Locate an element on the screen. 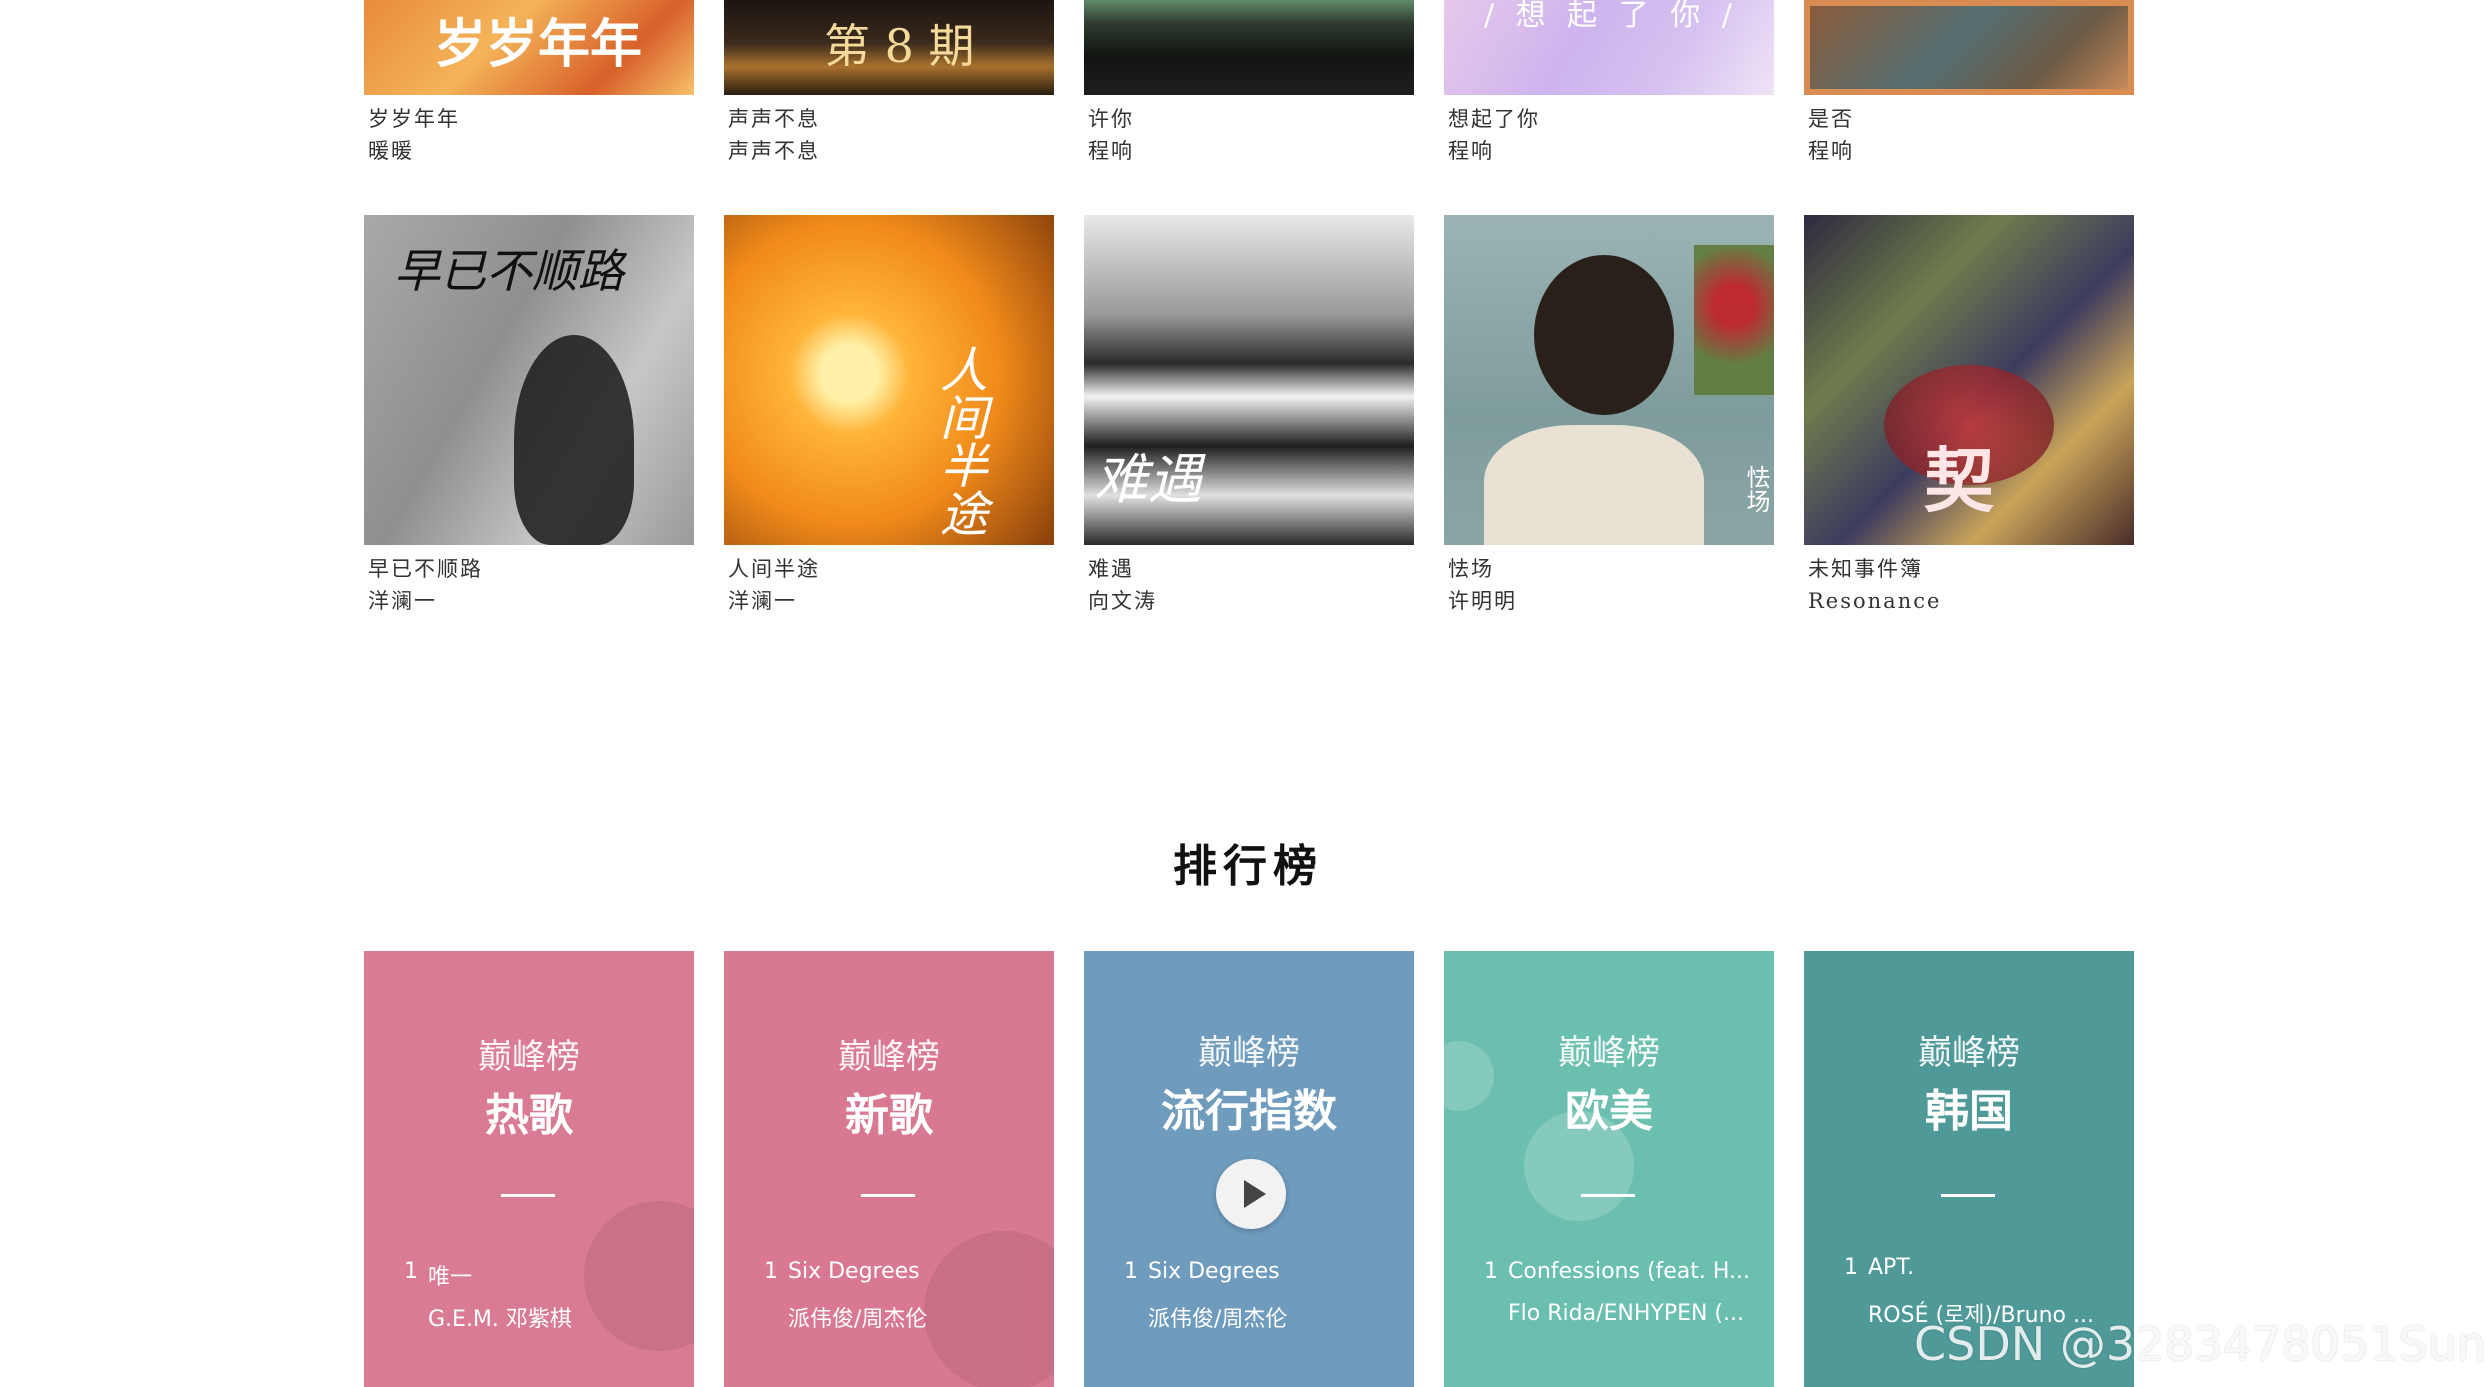  album-card: 怯场 怯场 许明明 is located at coordinates (1609, 416).